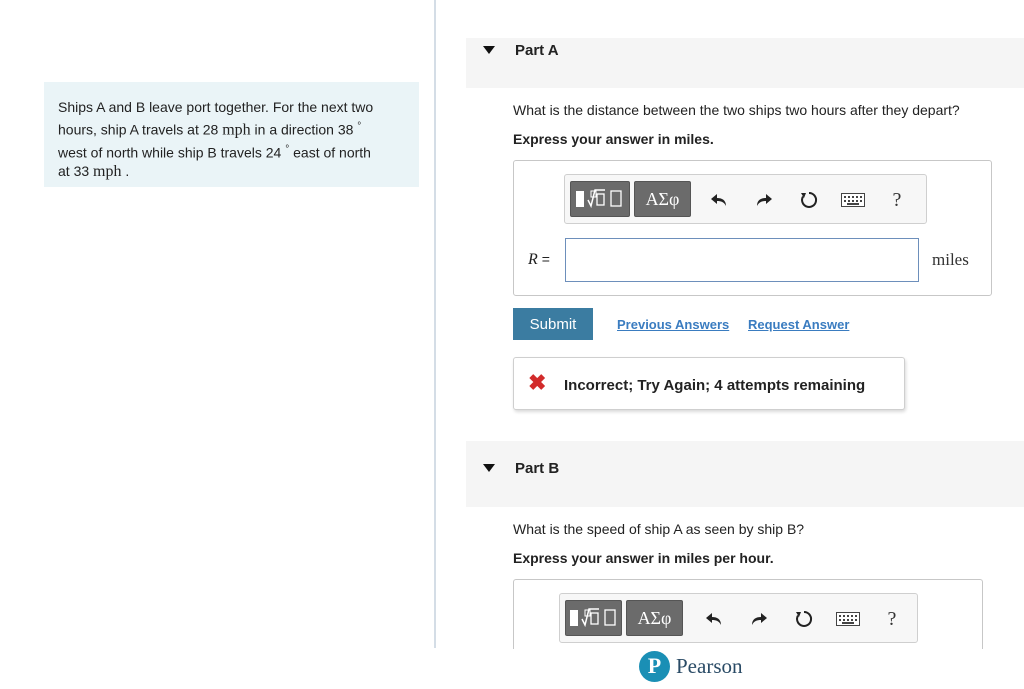  Describe the element at coordinates (709, 665) in the screenshot. I see `pearson-brand: Pearson` at that location.